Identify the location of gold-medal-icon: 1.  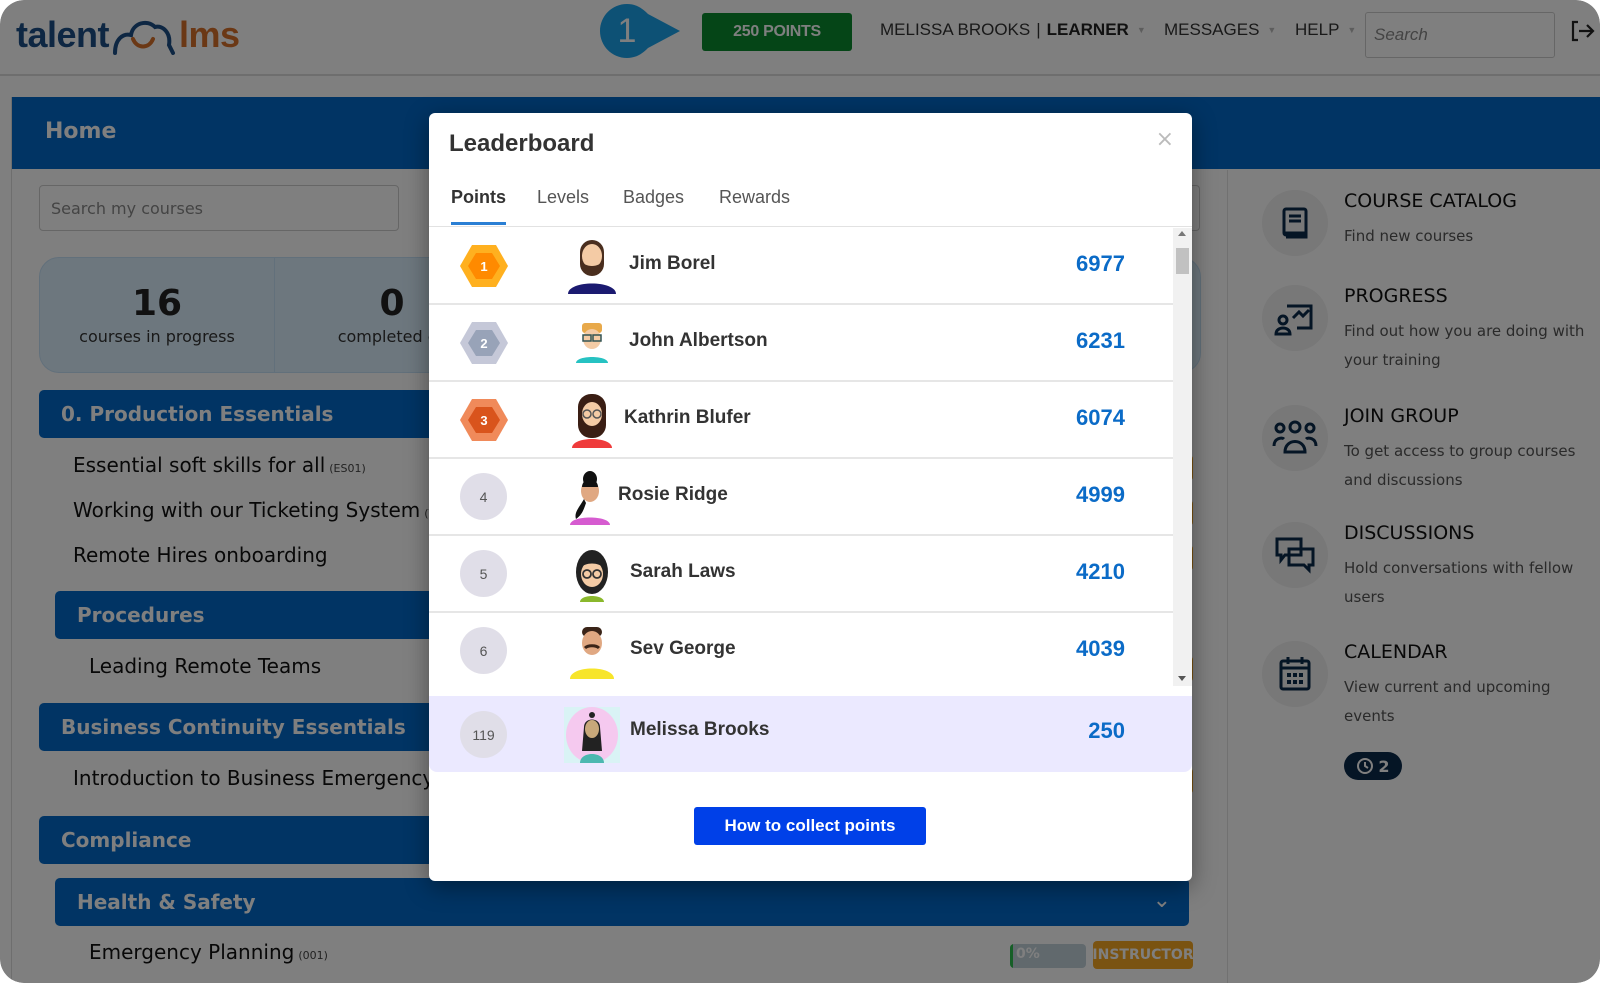
(484, 266).